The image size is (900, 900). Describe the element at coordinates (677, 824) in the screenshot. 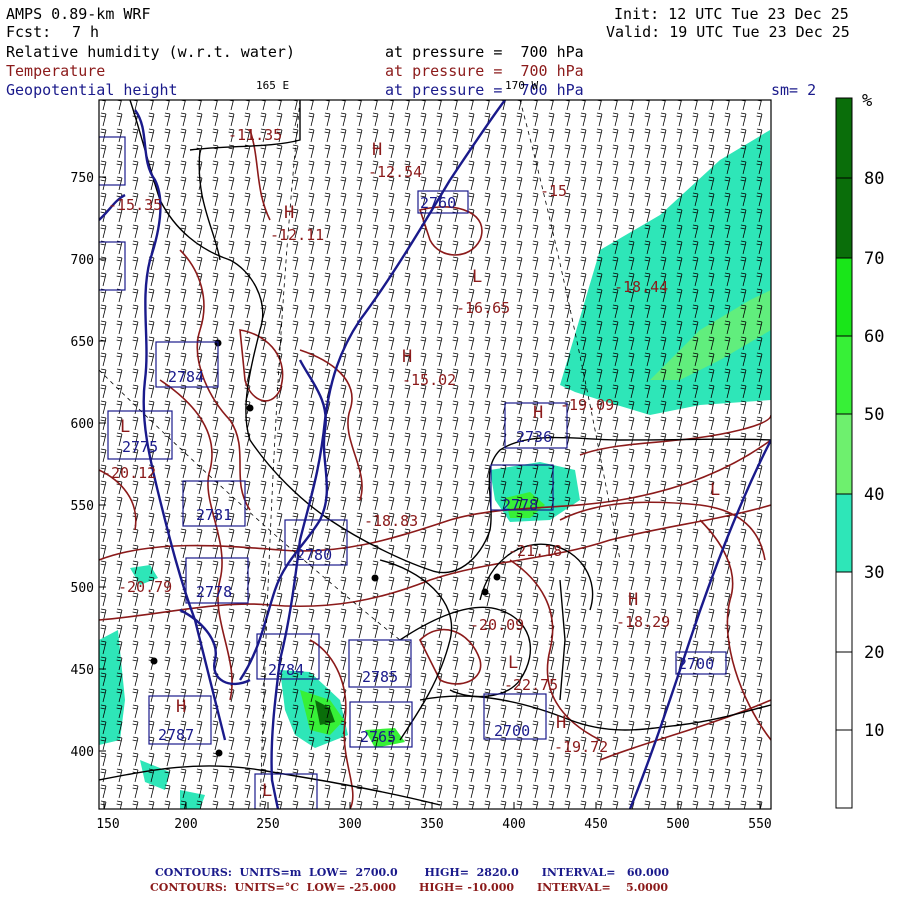

I see `x-tick-label: 500` at that location.